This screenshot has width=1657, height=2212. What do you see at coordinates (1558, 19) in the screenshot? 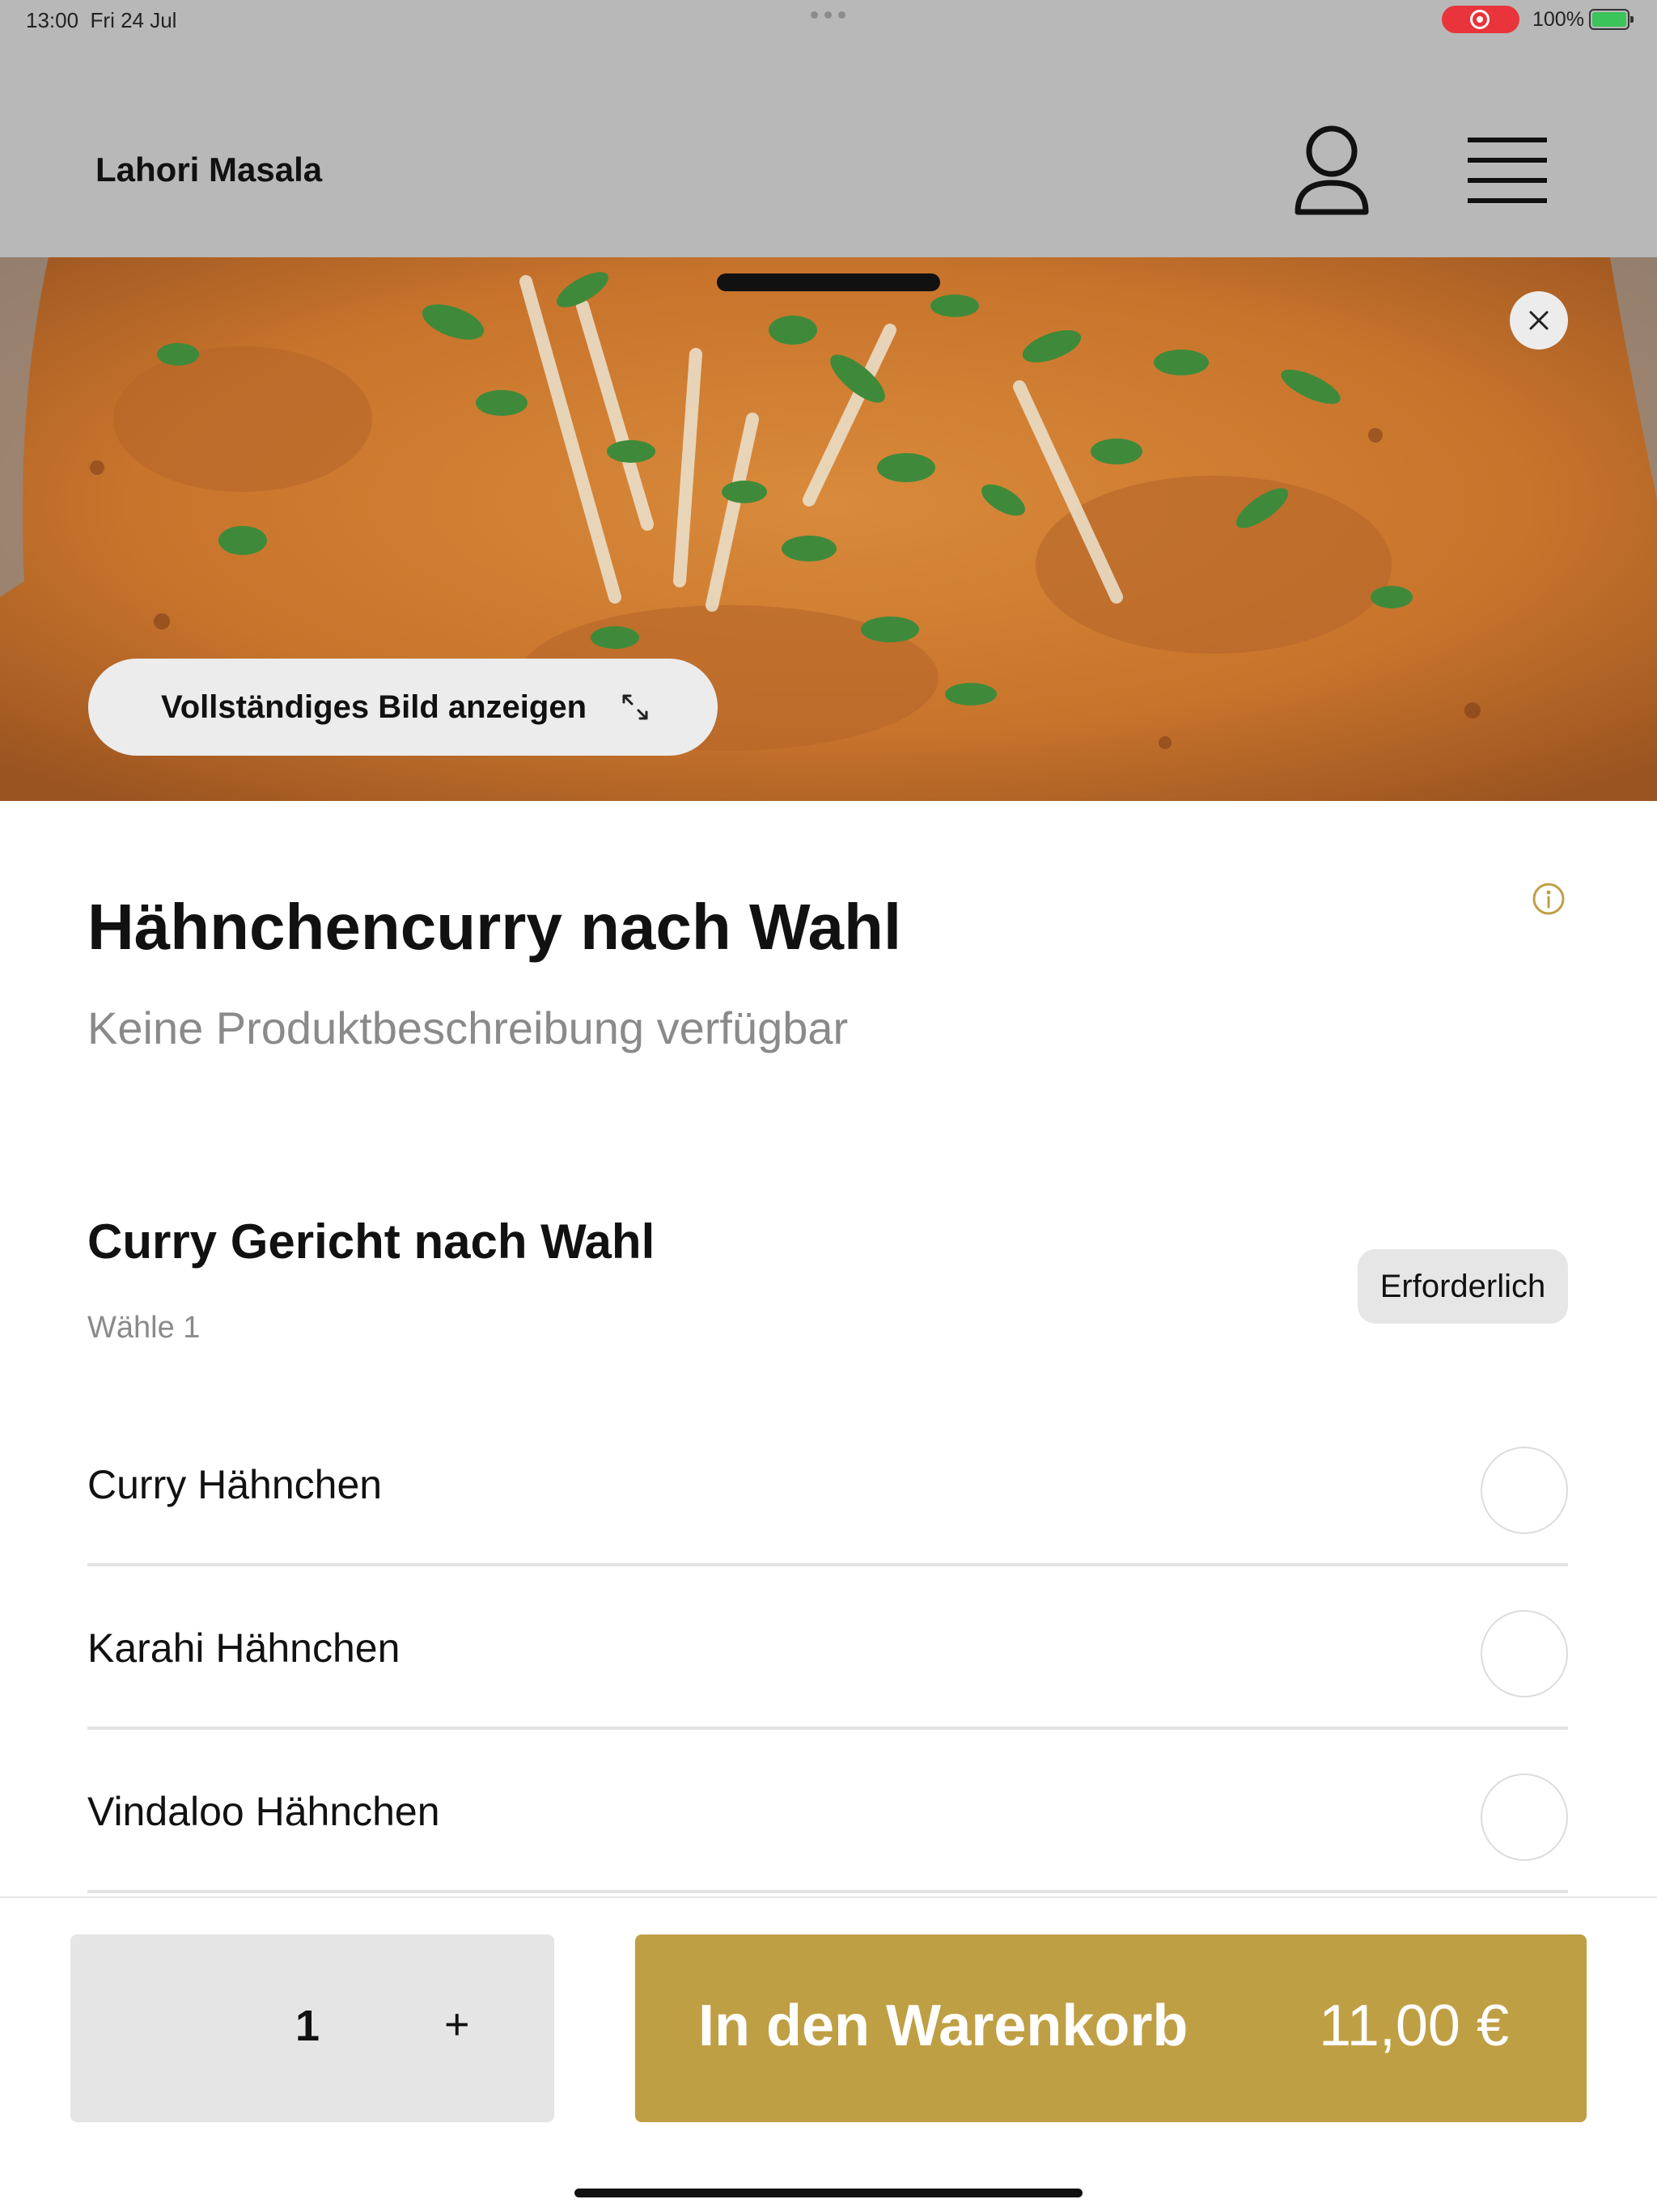
I see `battery-percent: 100%` at bounding box center [1558, 19].